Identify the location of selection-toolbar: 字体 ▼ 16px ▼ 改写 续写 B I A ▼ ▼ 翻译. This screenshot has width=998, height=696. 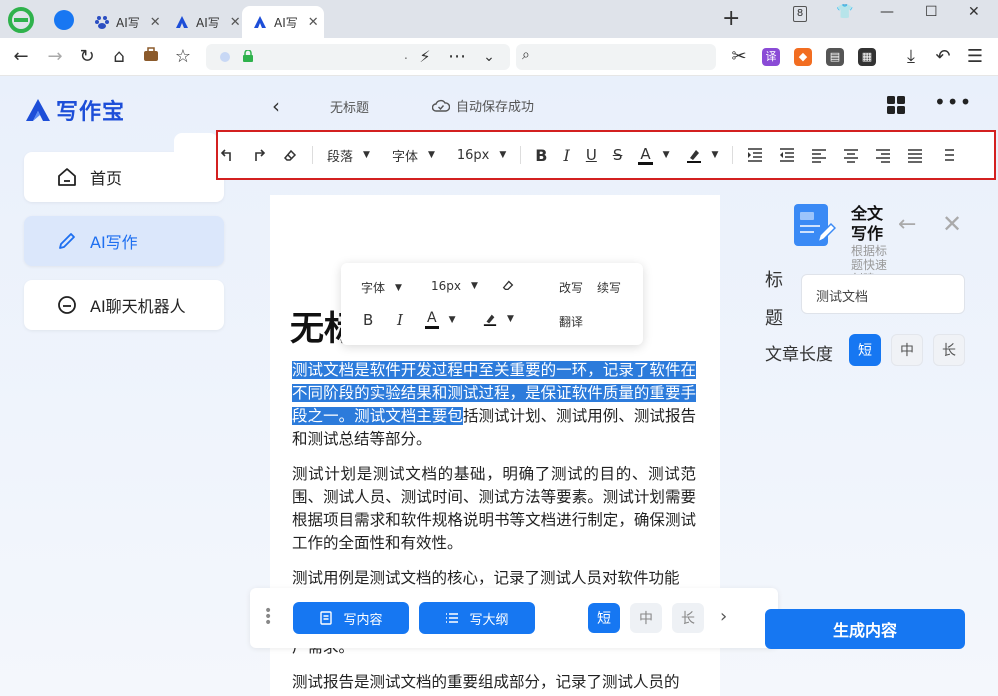
(492, 304).